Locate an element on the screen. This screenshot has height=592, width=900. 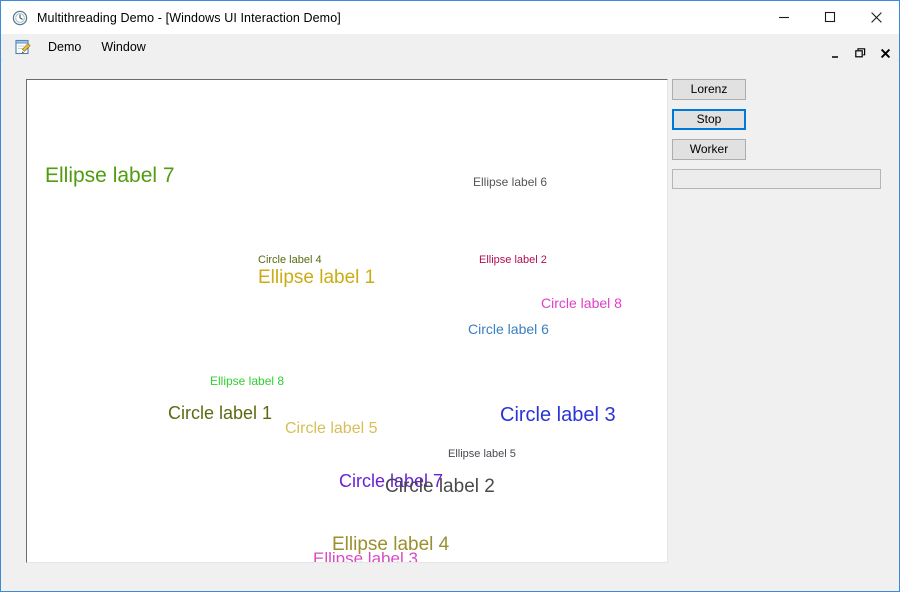
shape-label: Circle label 3 is located at coordinates (558, 415).